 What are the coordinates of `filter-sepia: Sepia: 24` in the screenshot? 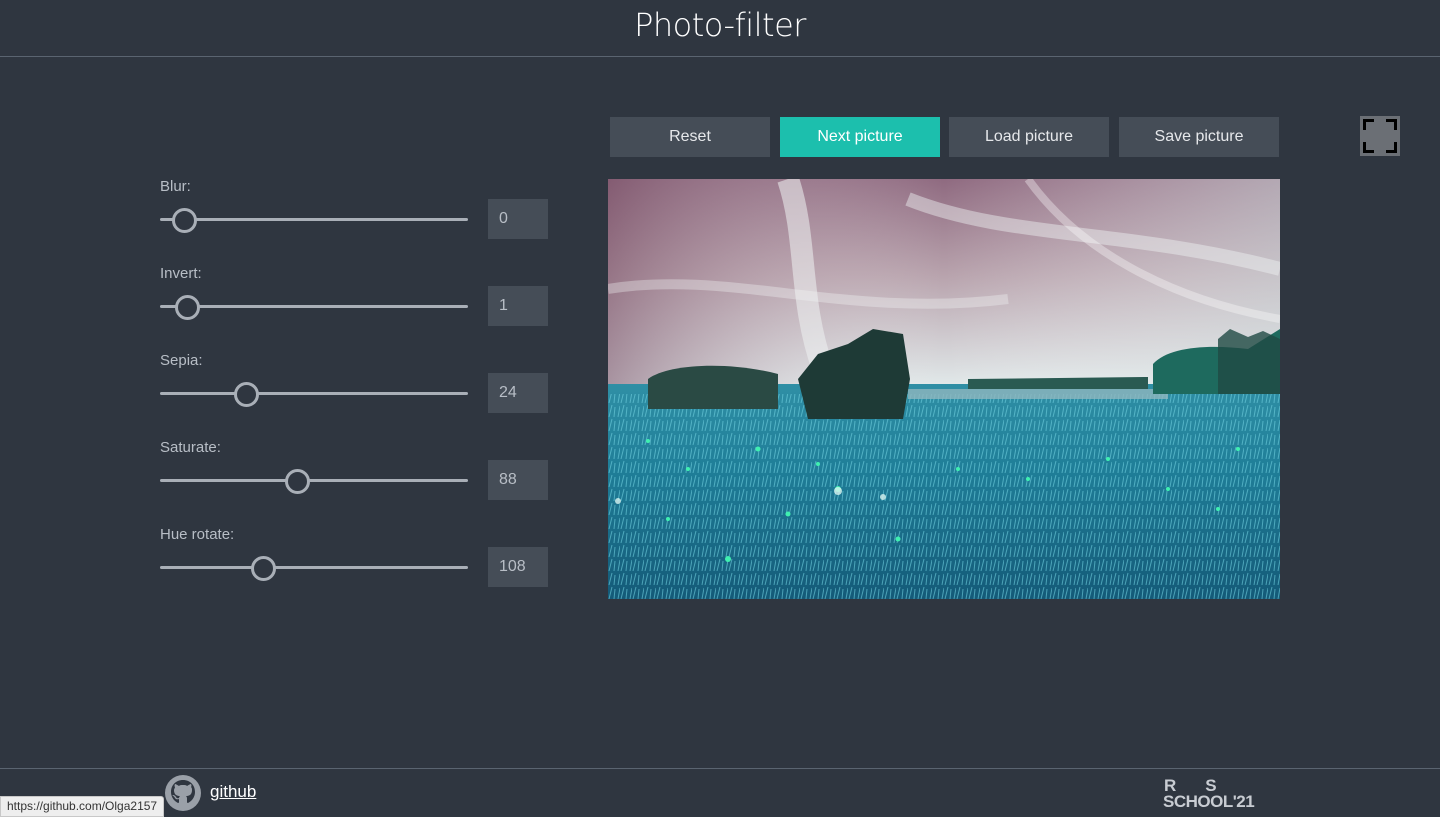 It's located at (355, 392).